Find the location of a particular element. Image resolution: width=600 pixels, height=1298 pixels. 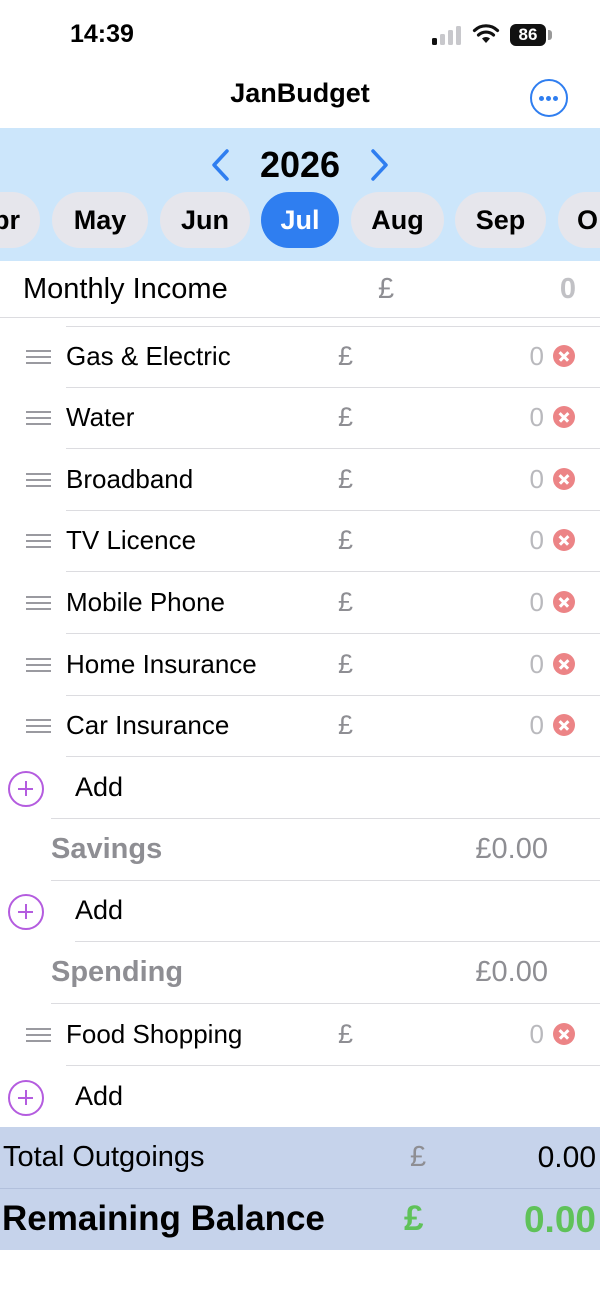

add-spending-label: Add is located at coordinates (99, 1096).